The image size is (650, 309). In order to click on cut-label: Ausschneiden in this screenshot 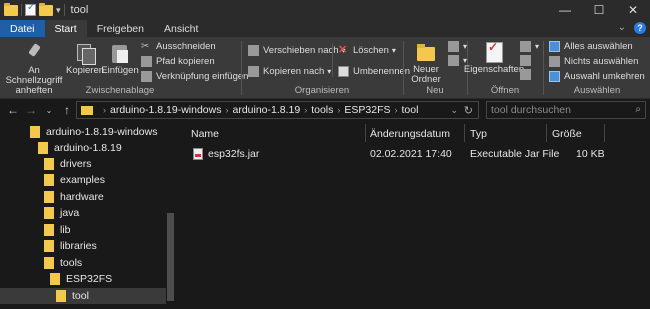, I will do `click(186, 46)`.